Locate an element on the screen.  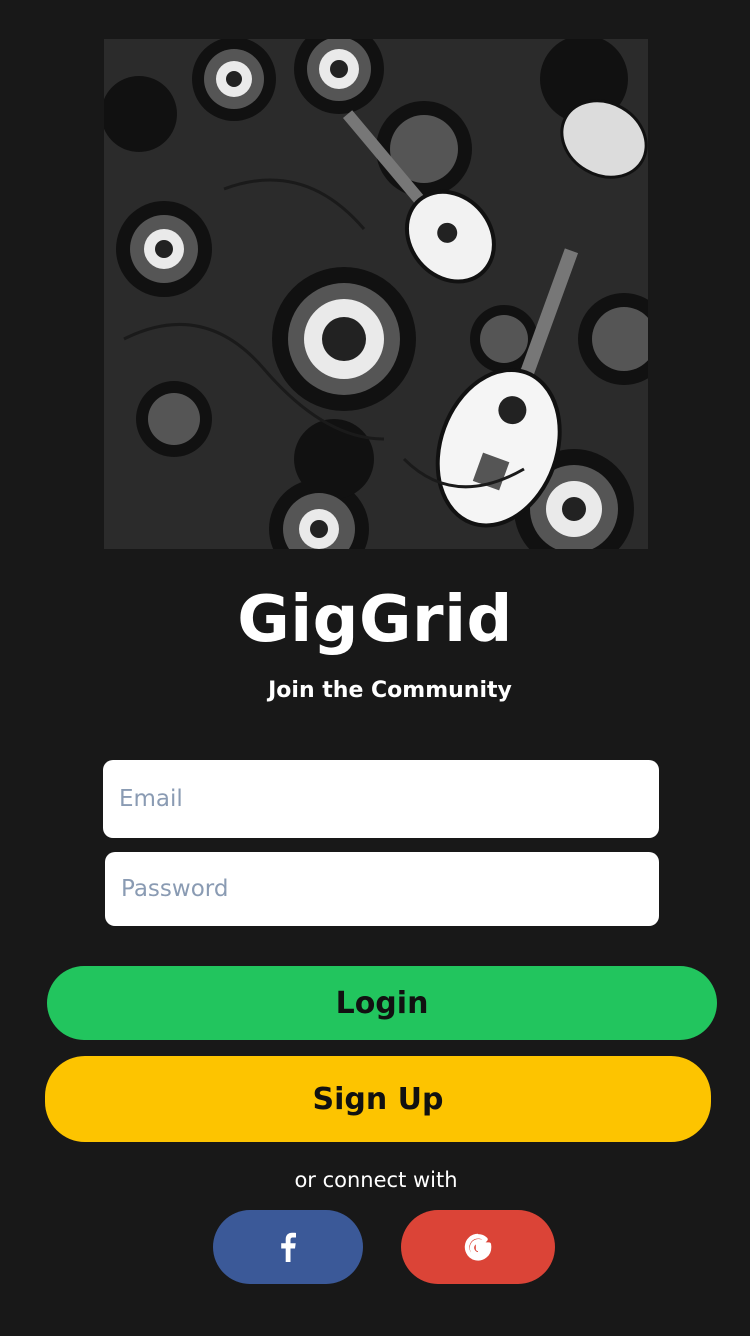
facebook-icon is located at coordinates (288, 1247).